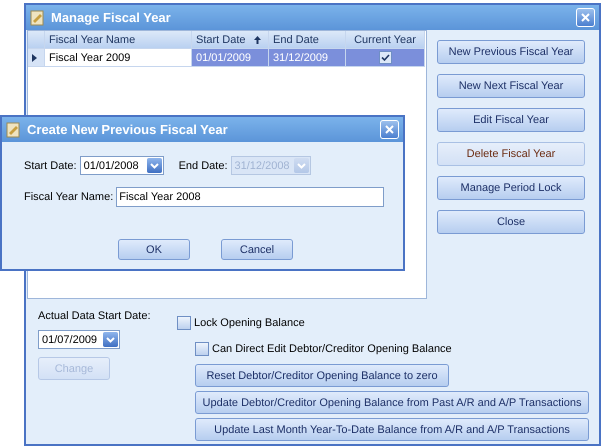  Describe the element at coordinates (332, 349) in the screenshot. I see `checkbox-label: Can Direct Edit Debtor/Creditor Opening Balance` at that location.